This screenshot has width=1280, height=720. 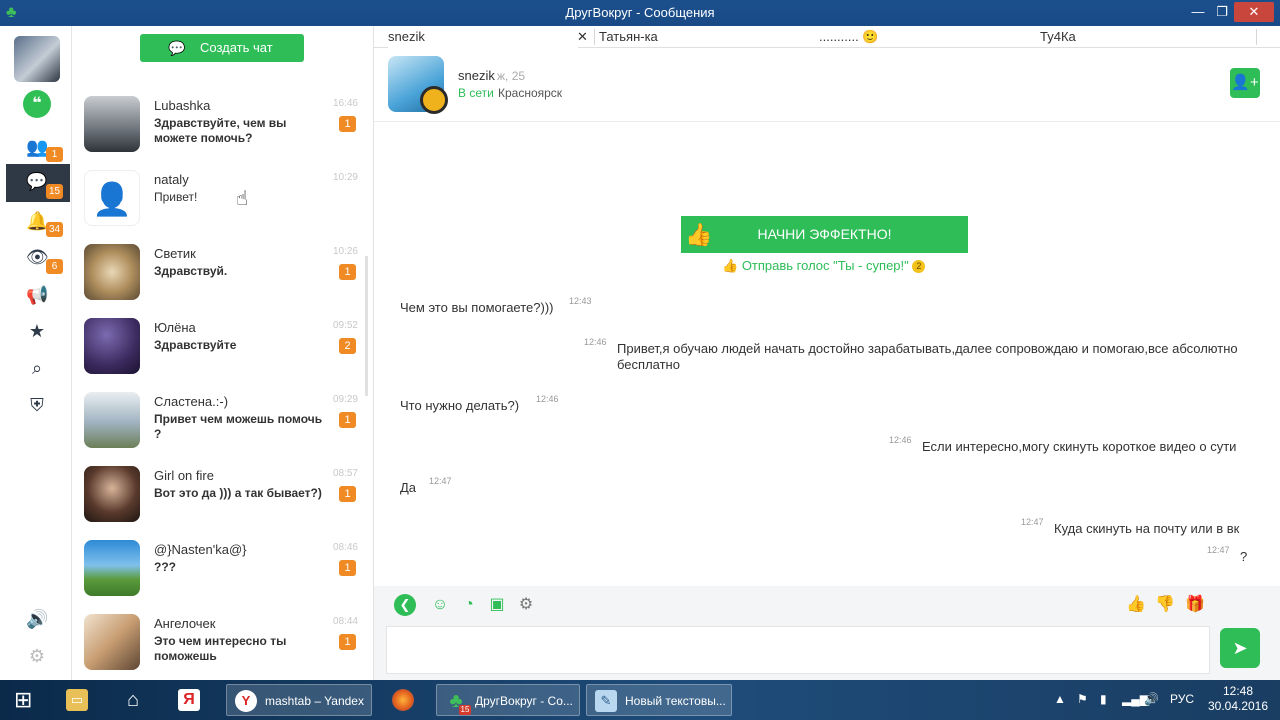 I want to click on thumbs-up-icon: 👍, so click(x=699, y=234).